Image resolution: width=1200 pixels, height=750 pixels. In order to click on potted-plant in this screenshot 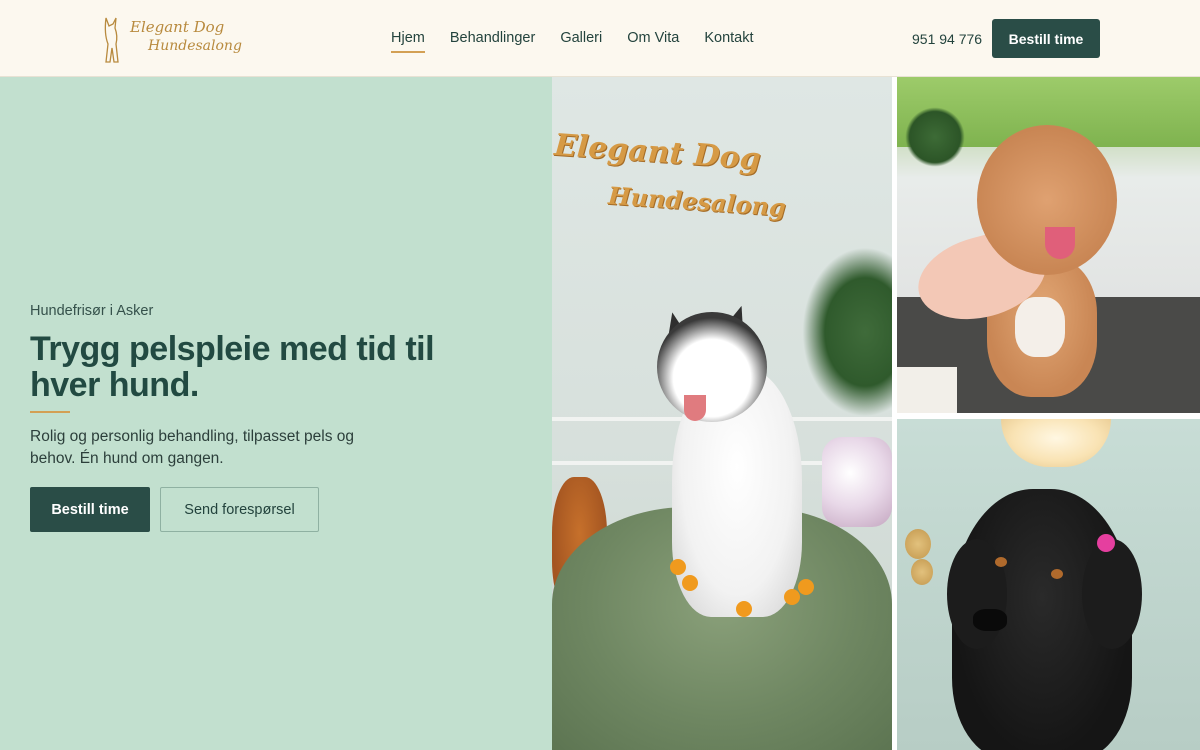, I will do `click(935, 137)`.